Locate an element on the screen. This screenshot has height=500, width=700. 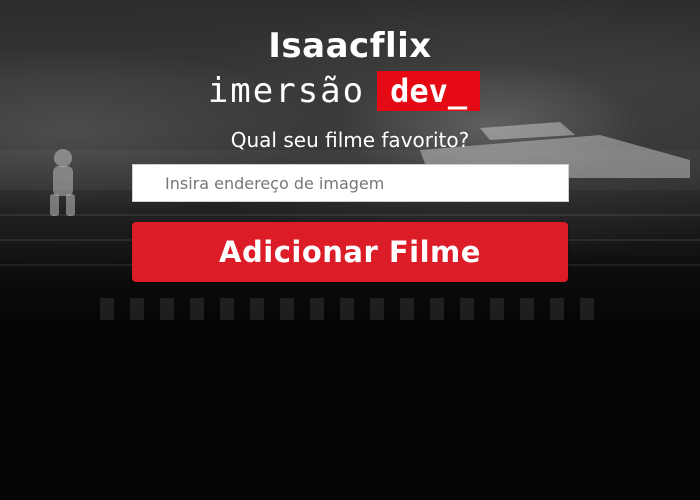
imersao-text: imersão is located at coordinates (286, 91).